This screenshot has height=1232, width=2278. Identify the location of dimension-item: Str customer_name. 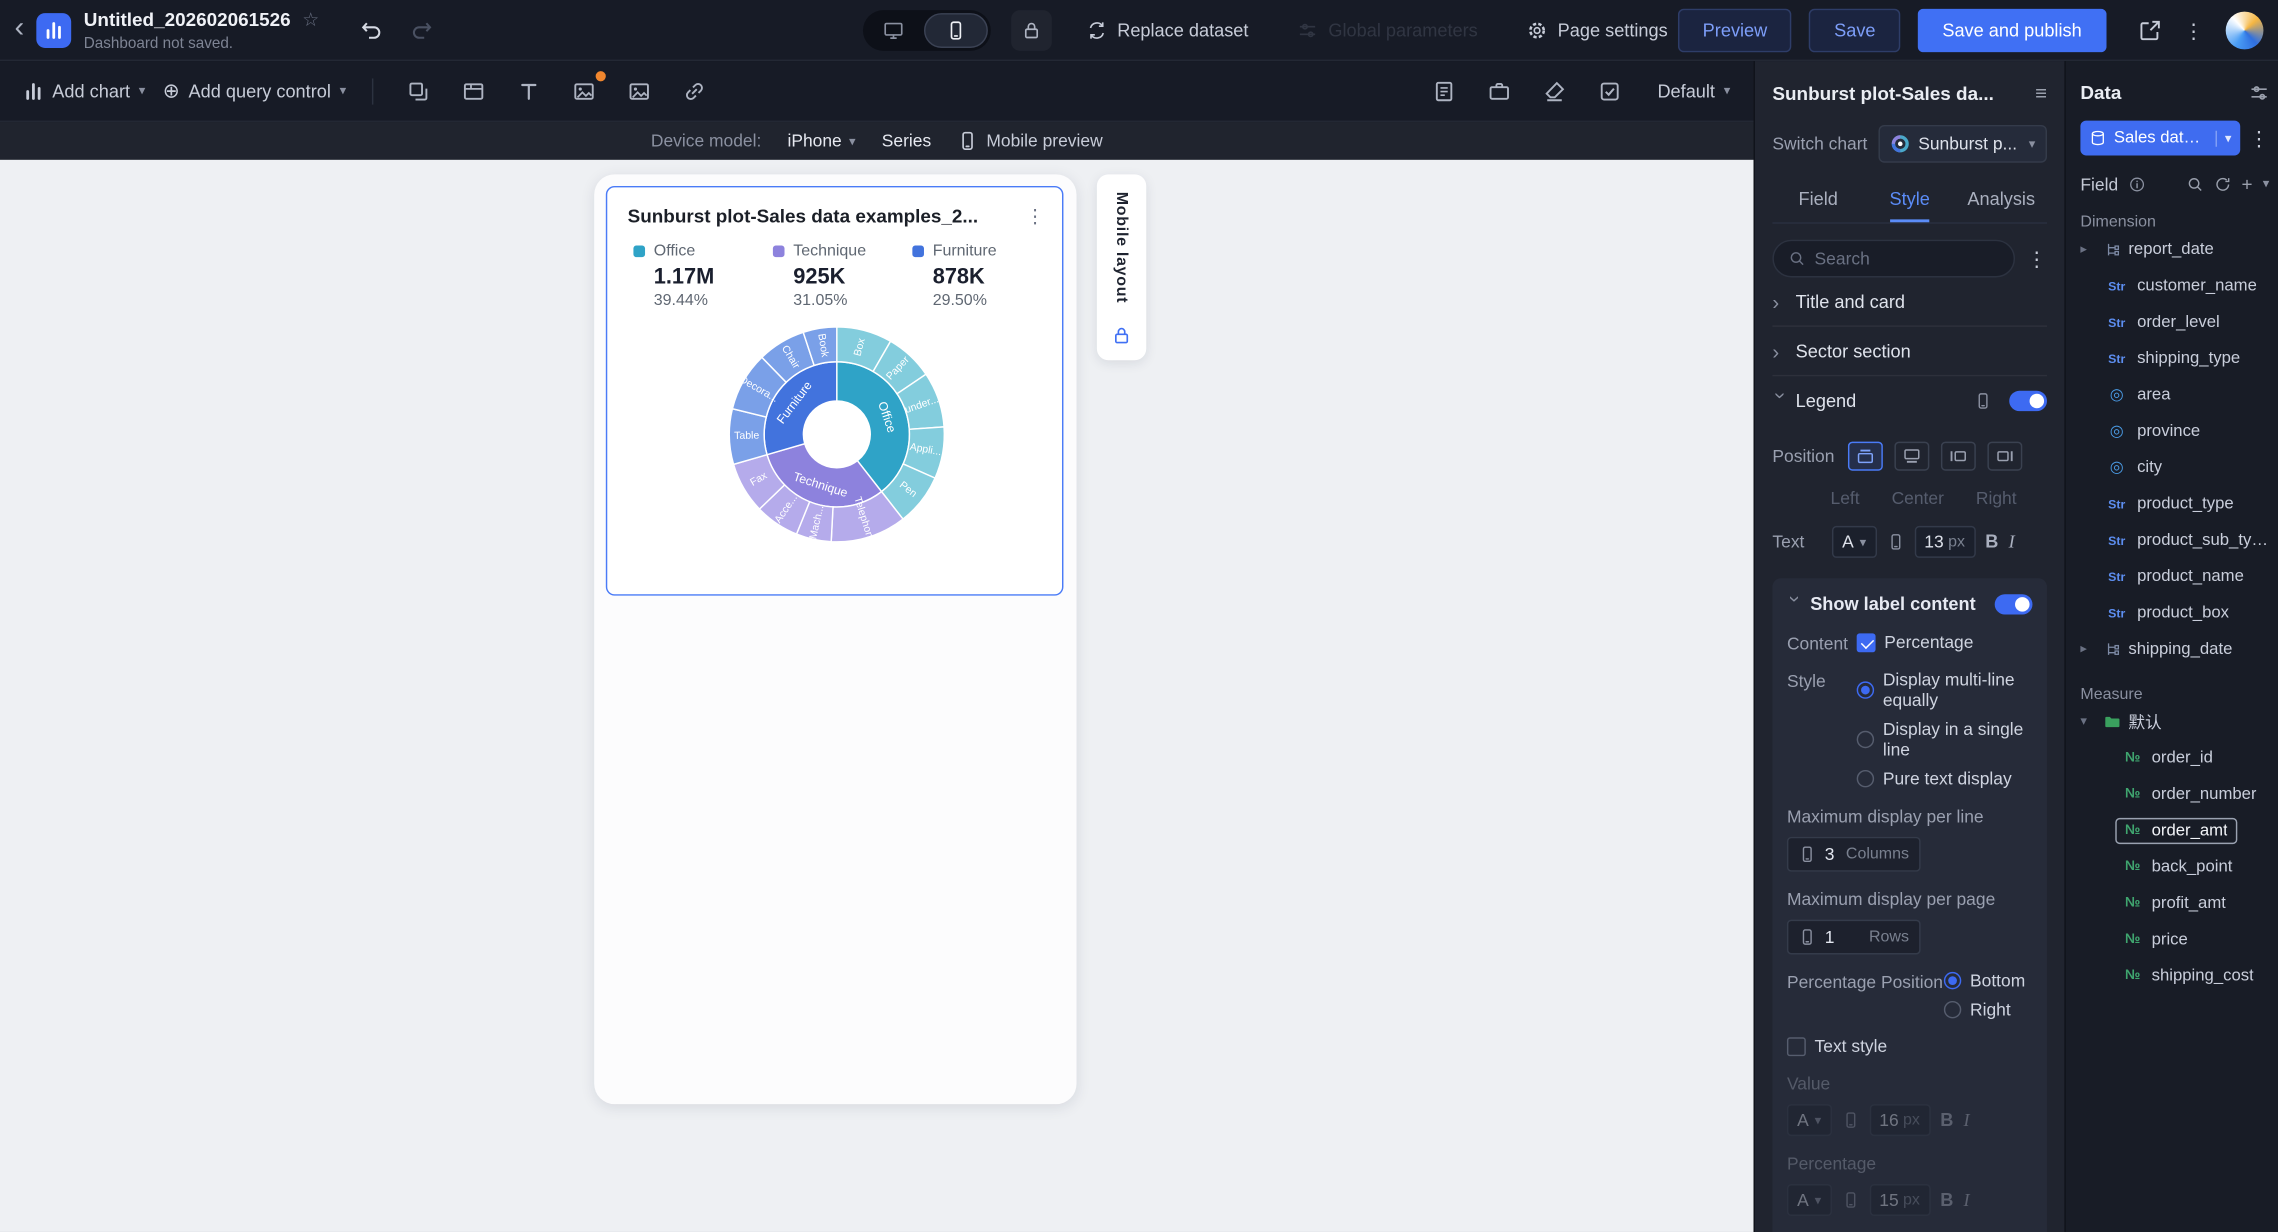
(2174, 285).